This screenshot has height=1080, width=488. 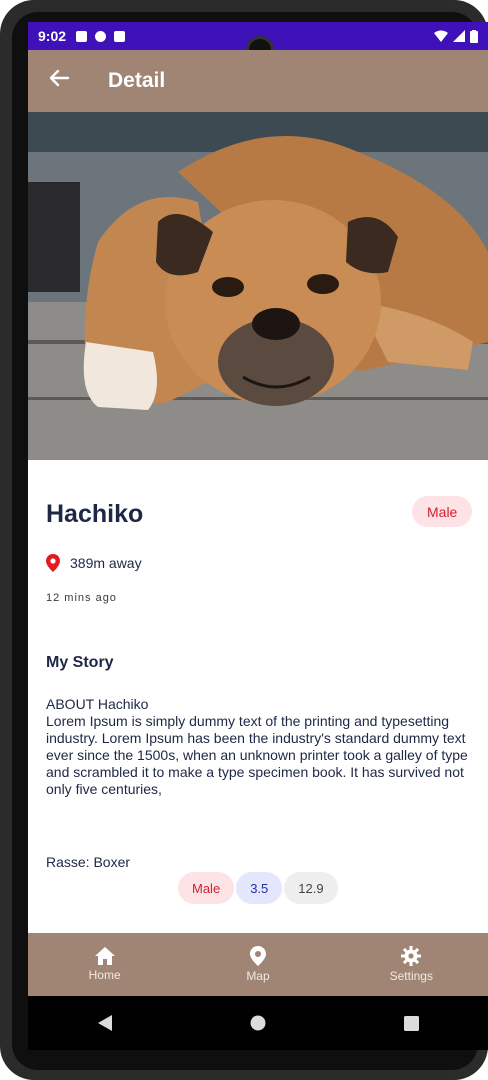 What do you see at coordinates (120, 36) in the screenshot?
I see `sd-card-icon` at bounding box center [120, 36].